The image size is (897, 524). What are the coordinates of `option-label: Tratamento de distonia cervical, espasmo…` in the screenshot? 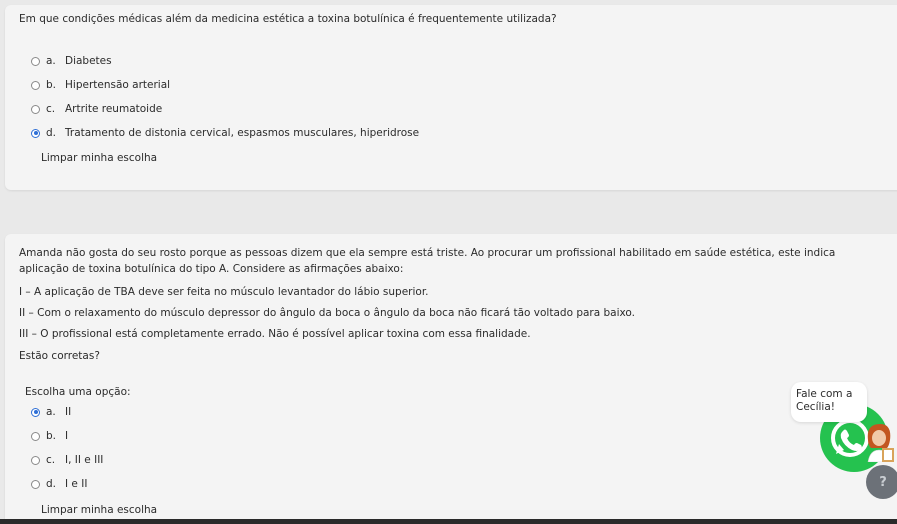 It's located at (242, 133).